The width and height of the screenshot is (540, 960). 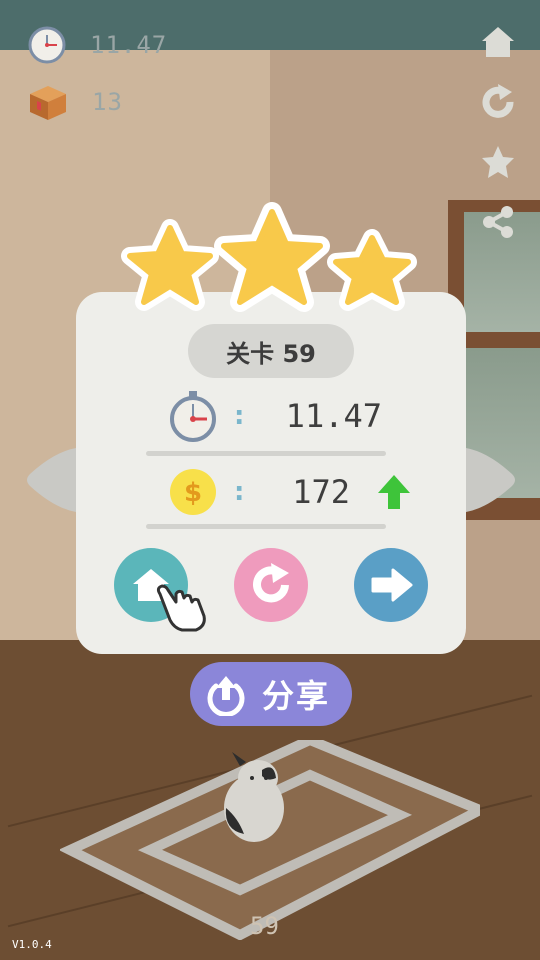 What do you see at coordinates (254, 797) in the screenshot?
I see `cat-character` at bounding box center [254, 797].